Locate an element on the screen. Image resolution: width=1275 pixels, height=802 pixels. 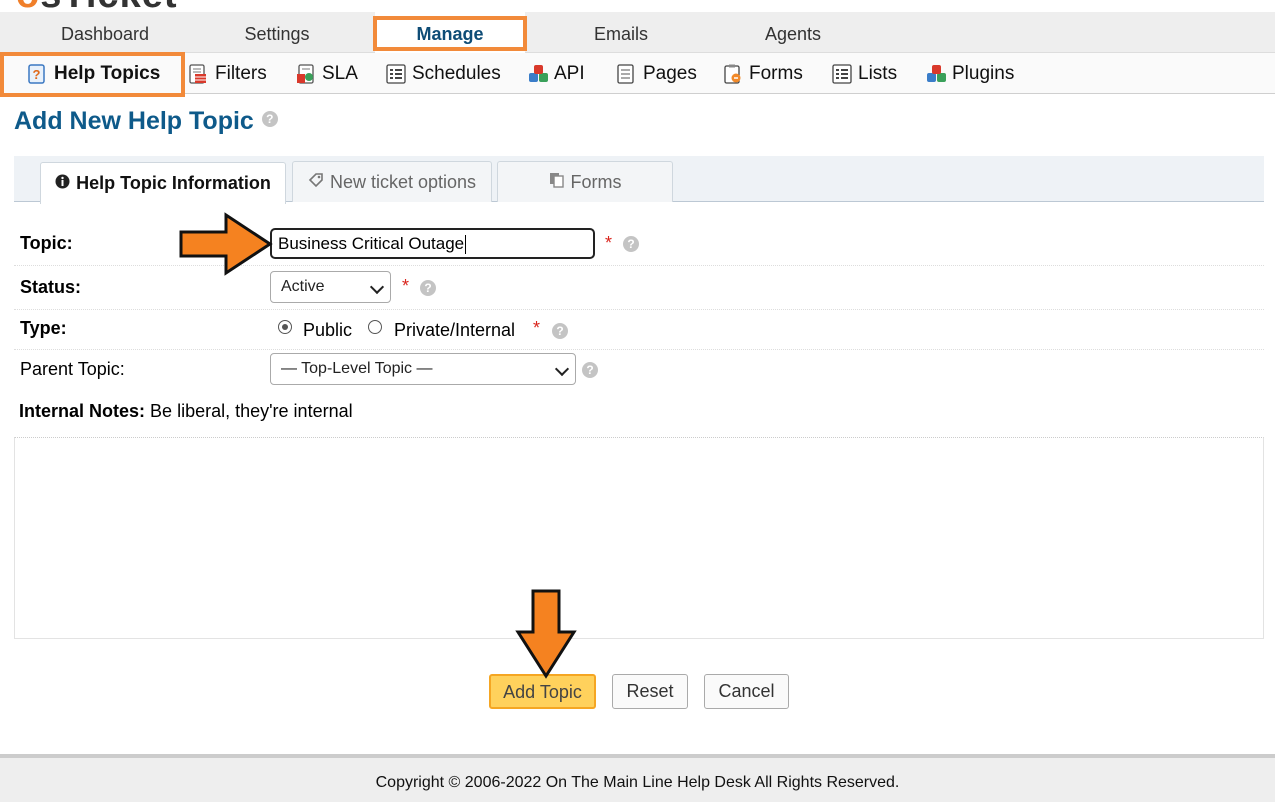
tab-forms-label: Forms is located at coordinates (596, 181).